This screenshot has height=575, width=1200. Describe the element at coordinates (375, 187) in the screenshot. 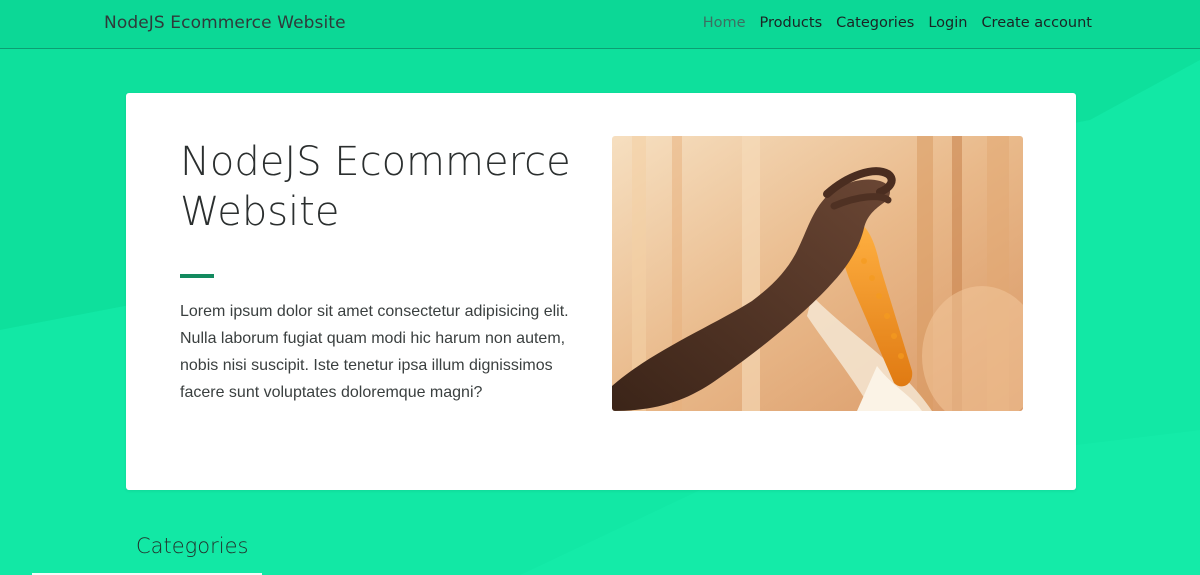

I see `hero-title: NodeJS Ecommerce Website` at that location.